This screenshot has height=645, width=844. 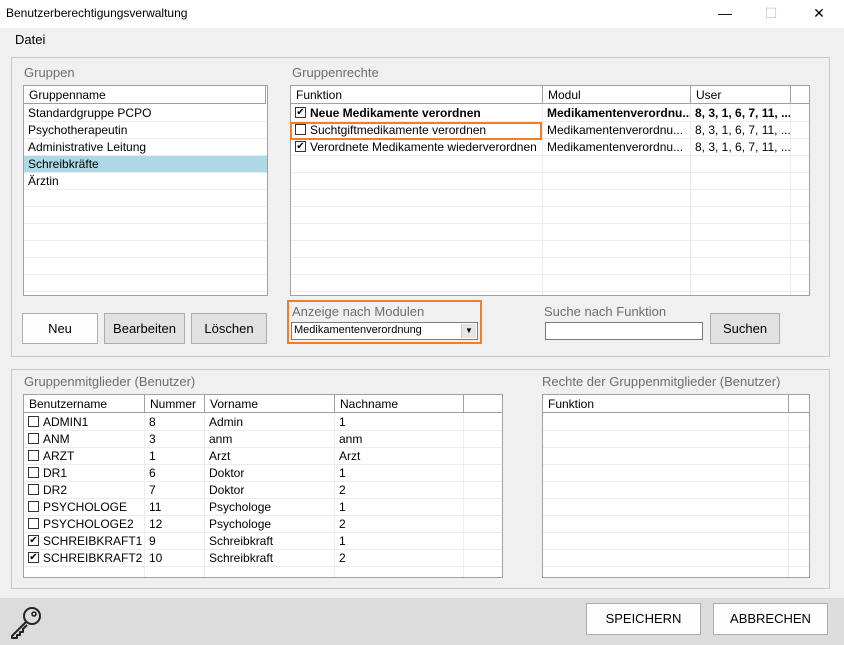 What do you see at coordinates (87, 147) in the screenshot?
I see `group-name: Administrative Leitung` at bounding box center [87, 147].